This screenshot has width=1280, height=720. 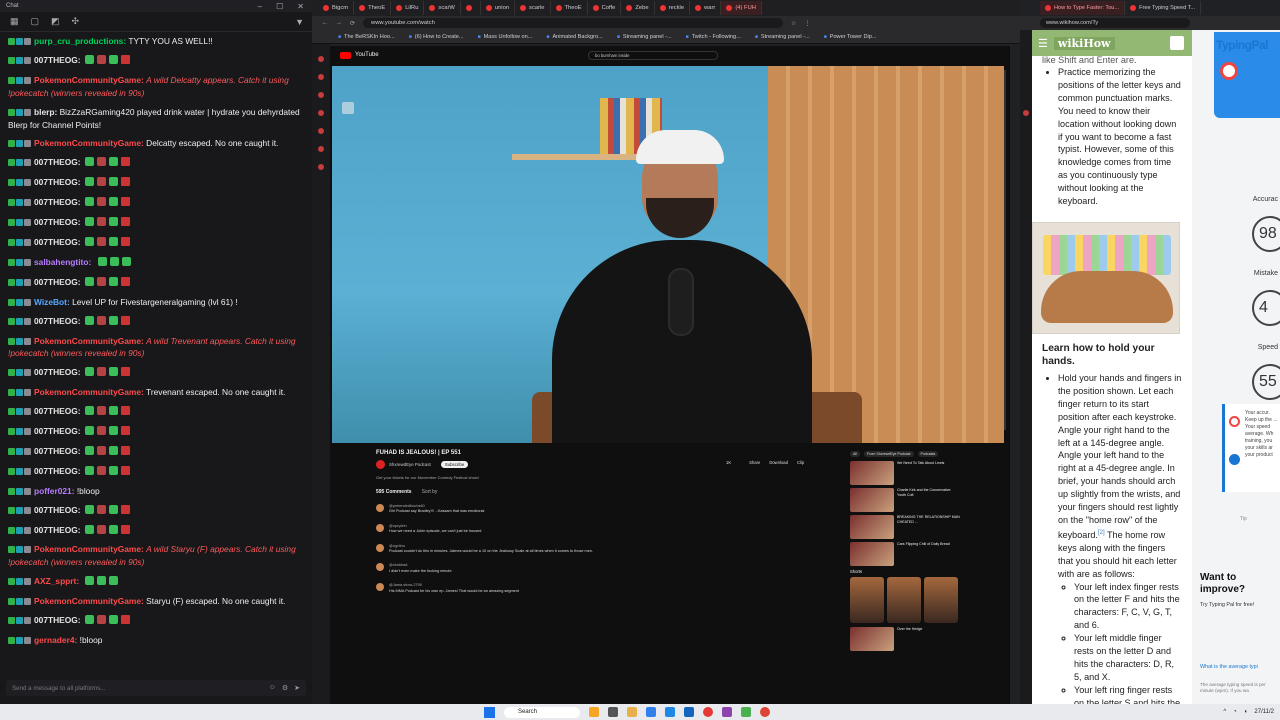 I want to click on bookmark-star-icon: ☆, so click(x=793, y=23).